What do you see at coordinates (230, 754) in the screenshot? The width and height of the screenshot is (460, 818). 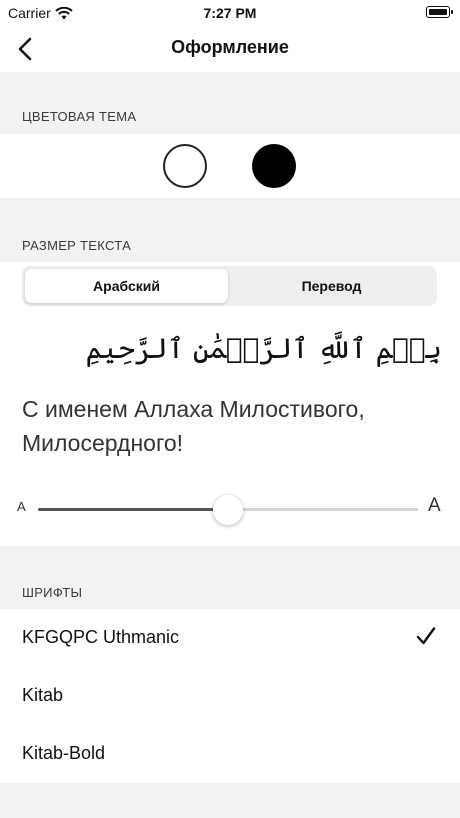 I see `font-item-kitab-bold: Kitab-Bold` at bounding box center [230, 754].